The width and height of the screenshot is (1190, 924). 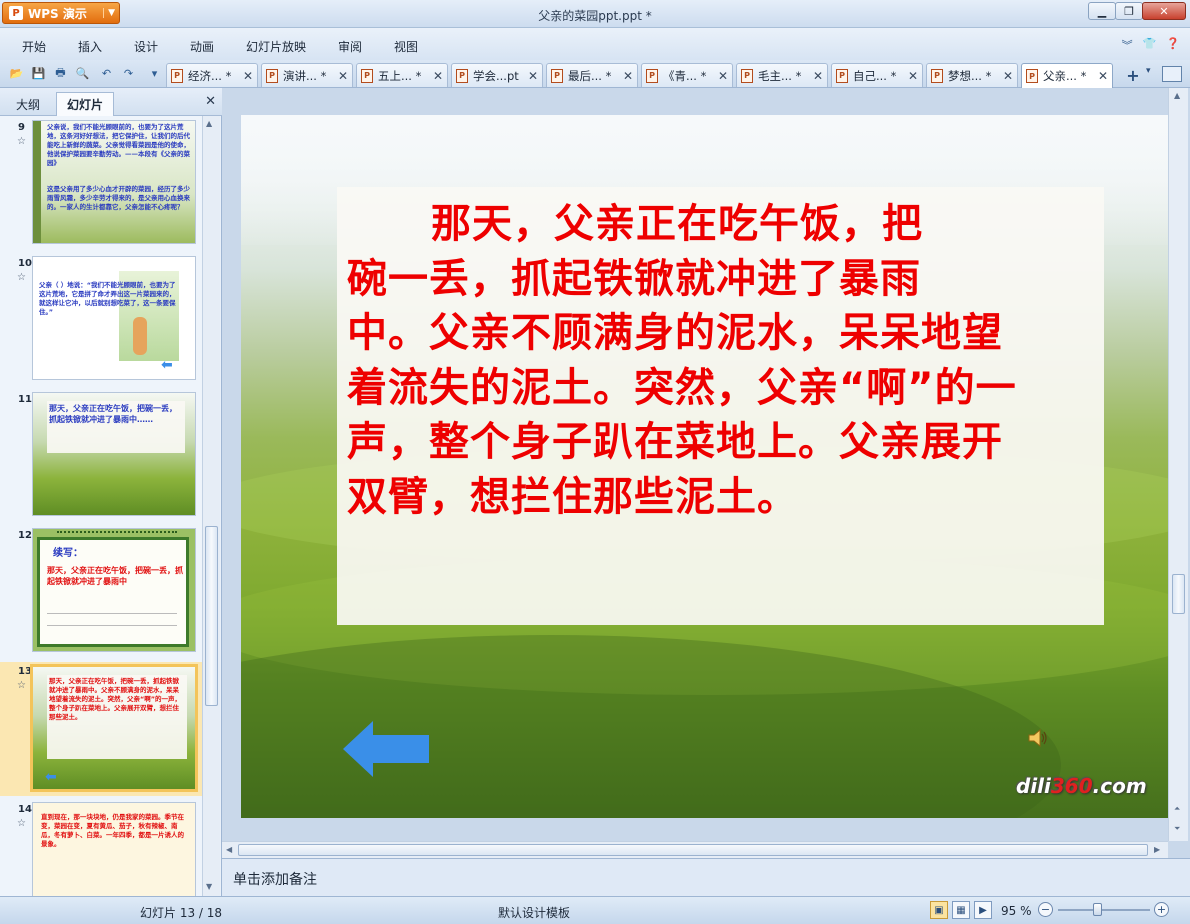 I want to click on restore-button: ❐, so click(x=1129, y=11).